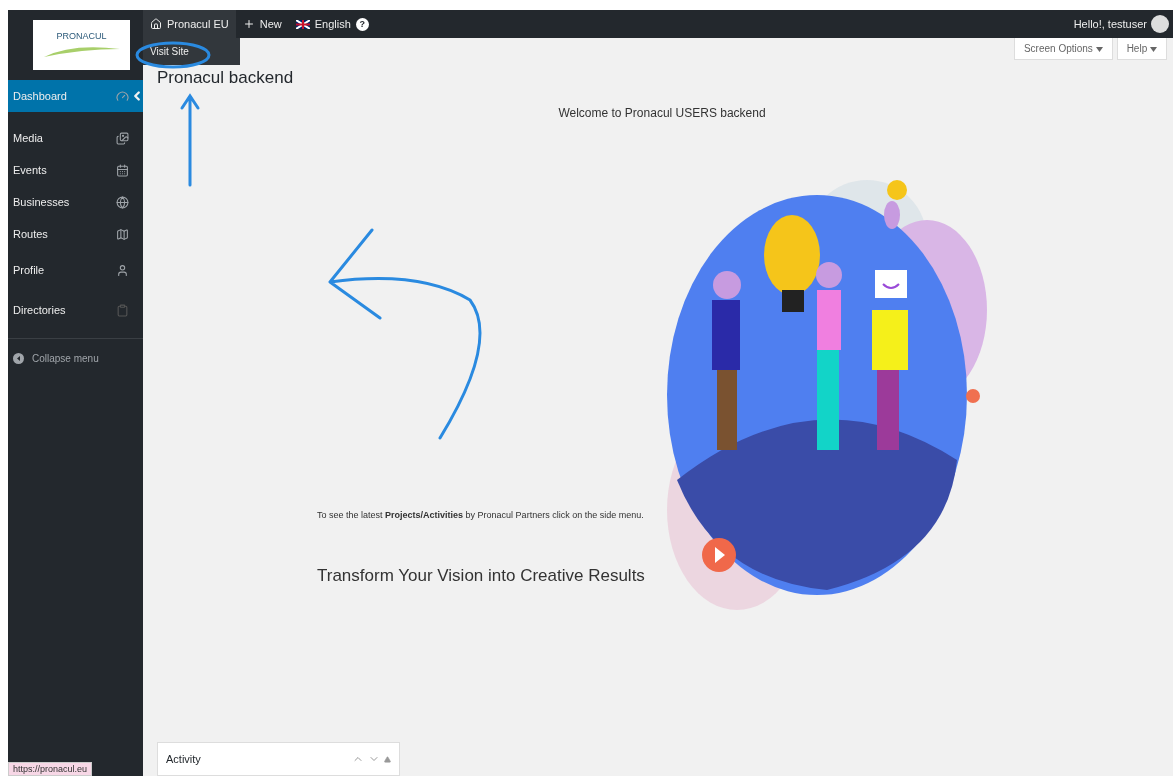 The height and width of the screenshot is (776, 1173). What do you see at coordinates (1063, 49) in the screenshot?
I see `screen-meta-button: Screen Options` at bounding box center [1063, 49].